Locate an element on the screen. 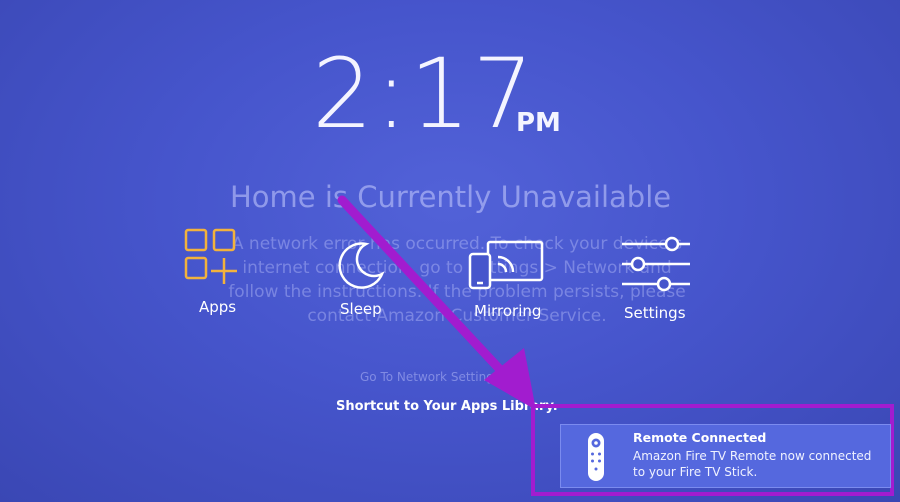 This screenshot has height=502, width=900. remote-icon is located at coordinates (596, 457).